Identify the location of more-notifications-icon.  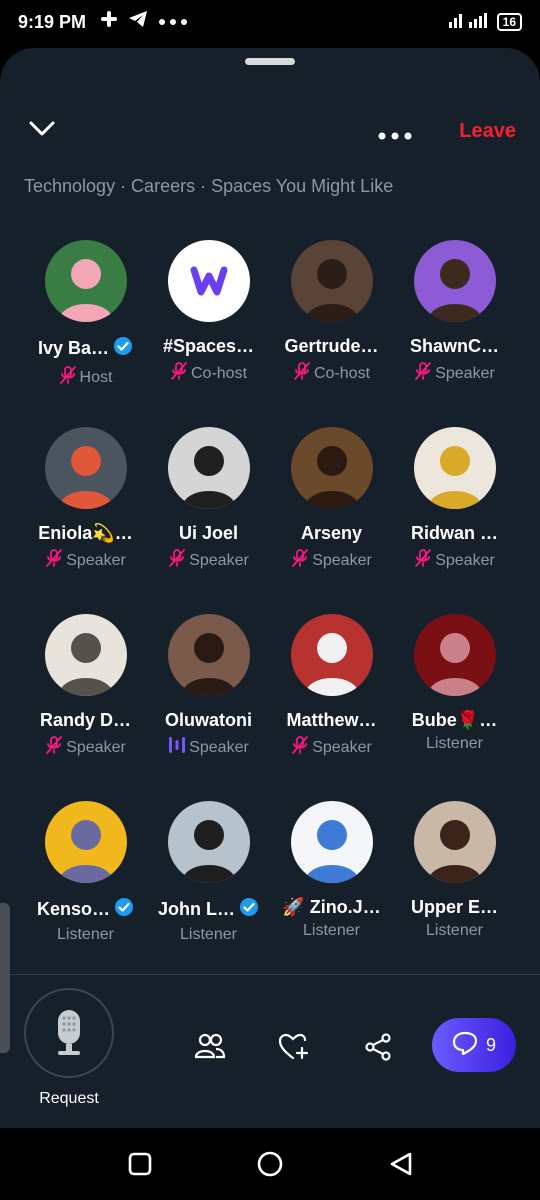
(173, 22).